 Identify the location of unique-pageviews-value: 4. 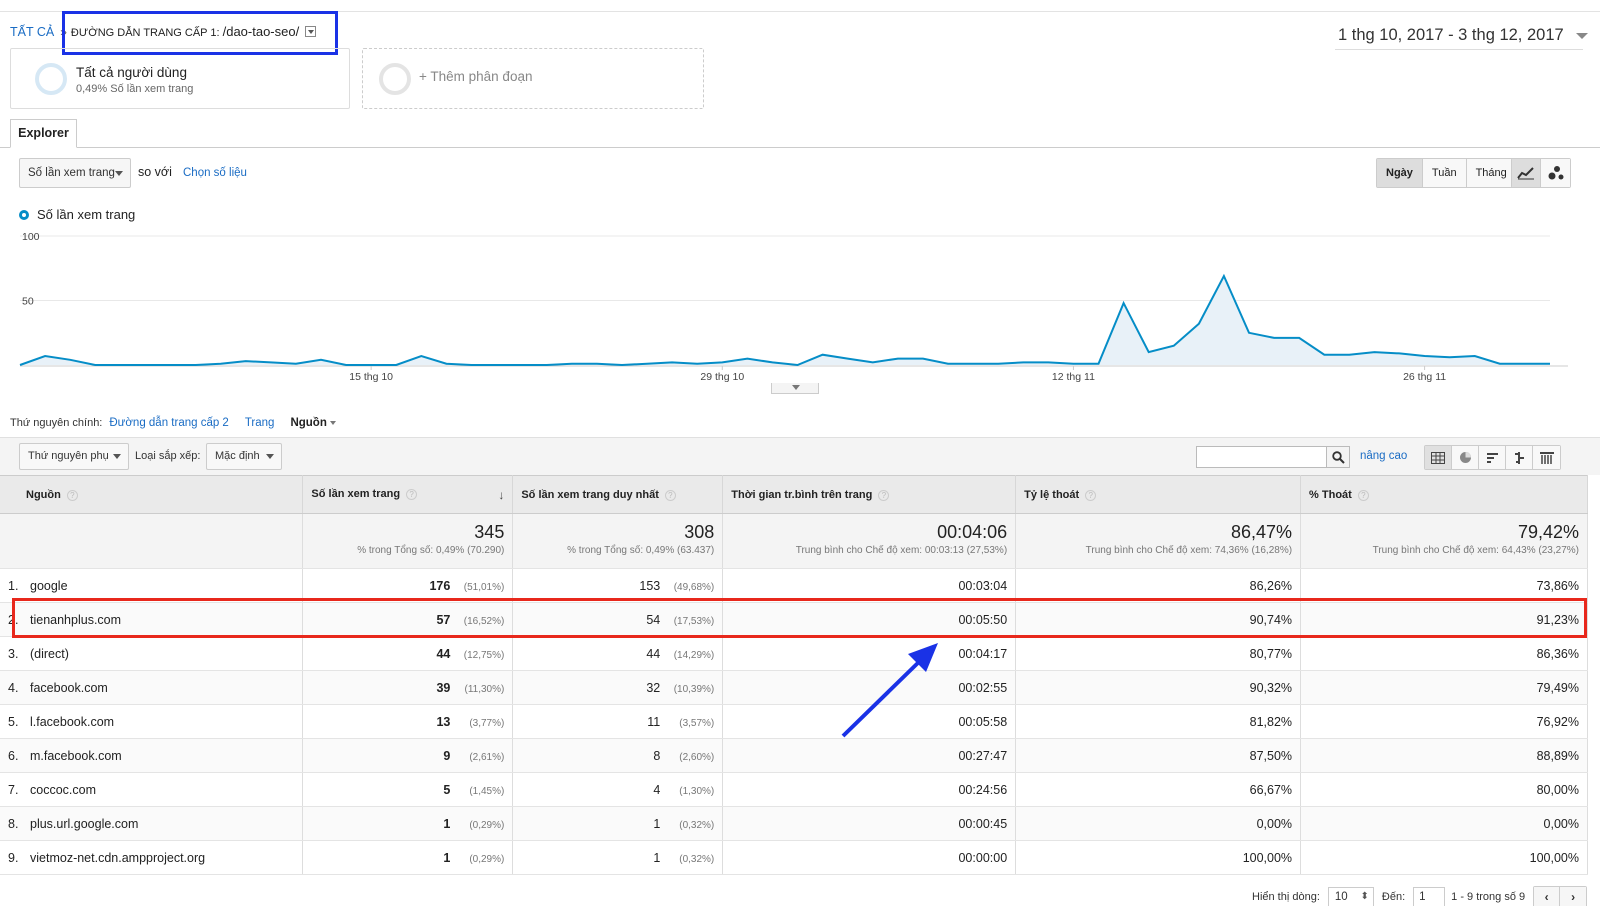
(657, 789).